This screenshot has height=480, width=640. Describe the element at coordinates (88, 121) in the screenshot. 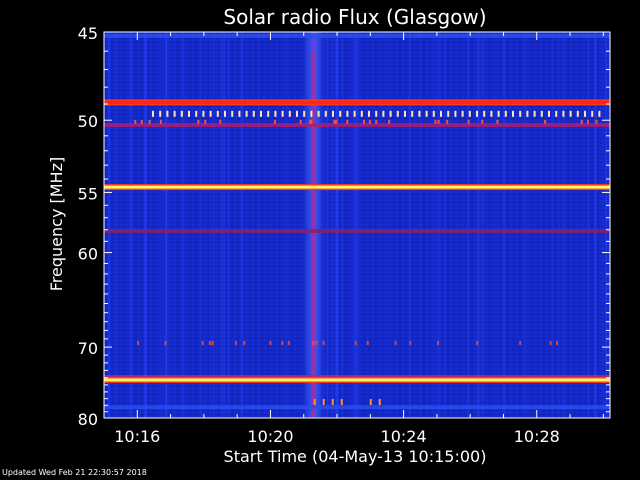

I see `y-tick-label: 50` at that location.